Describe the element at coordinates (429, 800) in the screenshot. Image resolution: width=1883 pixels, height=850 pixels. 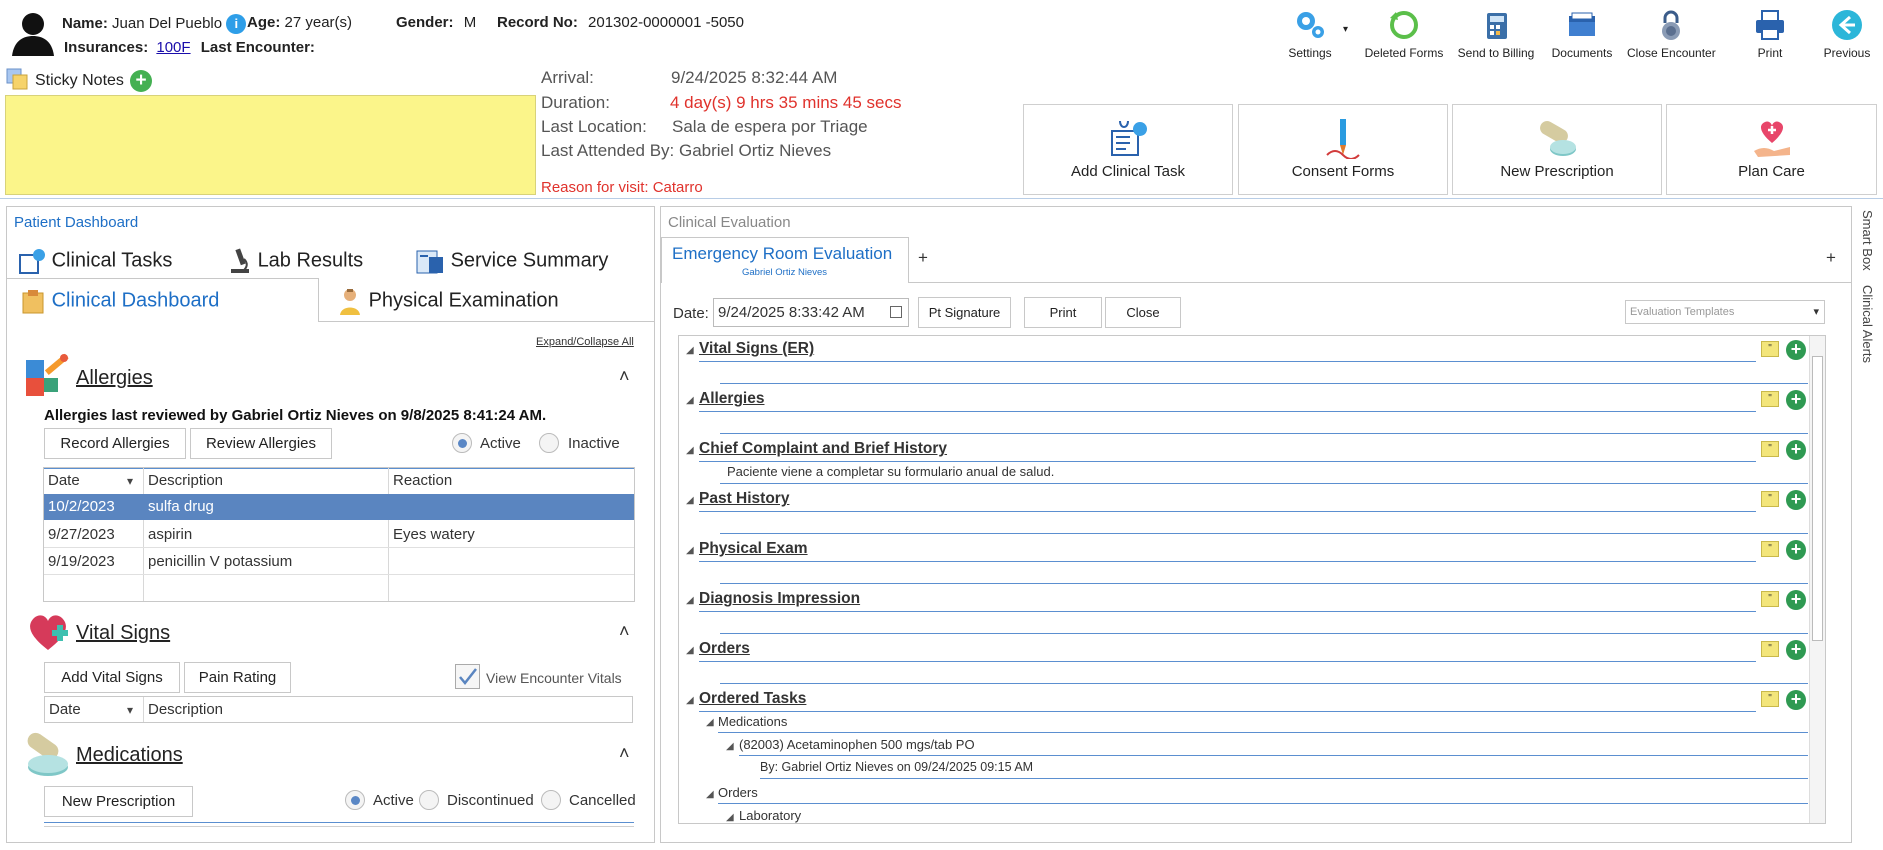
I see `medications-discontinued-radio` at that location.